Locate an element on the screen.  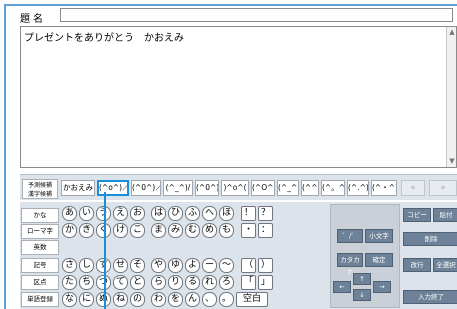
kana-key: ： is located at coordinates (265, 230).